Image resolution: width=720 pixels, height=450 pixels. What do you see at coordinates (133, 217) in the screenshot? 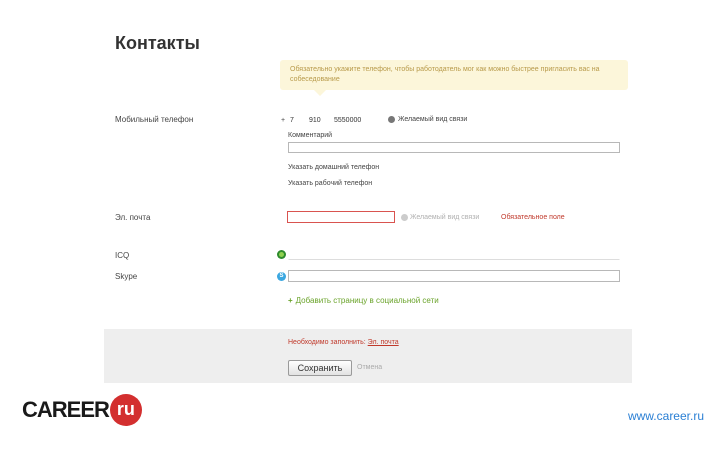
I see `email-label: Эл. почта` at bounding box center [133, 217].